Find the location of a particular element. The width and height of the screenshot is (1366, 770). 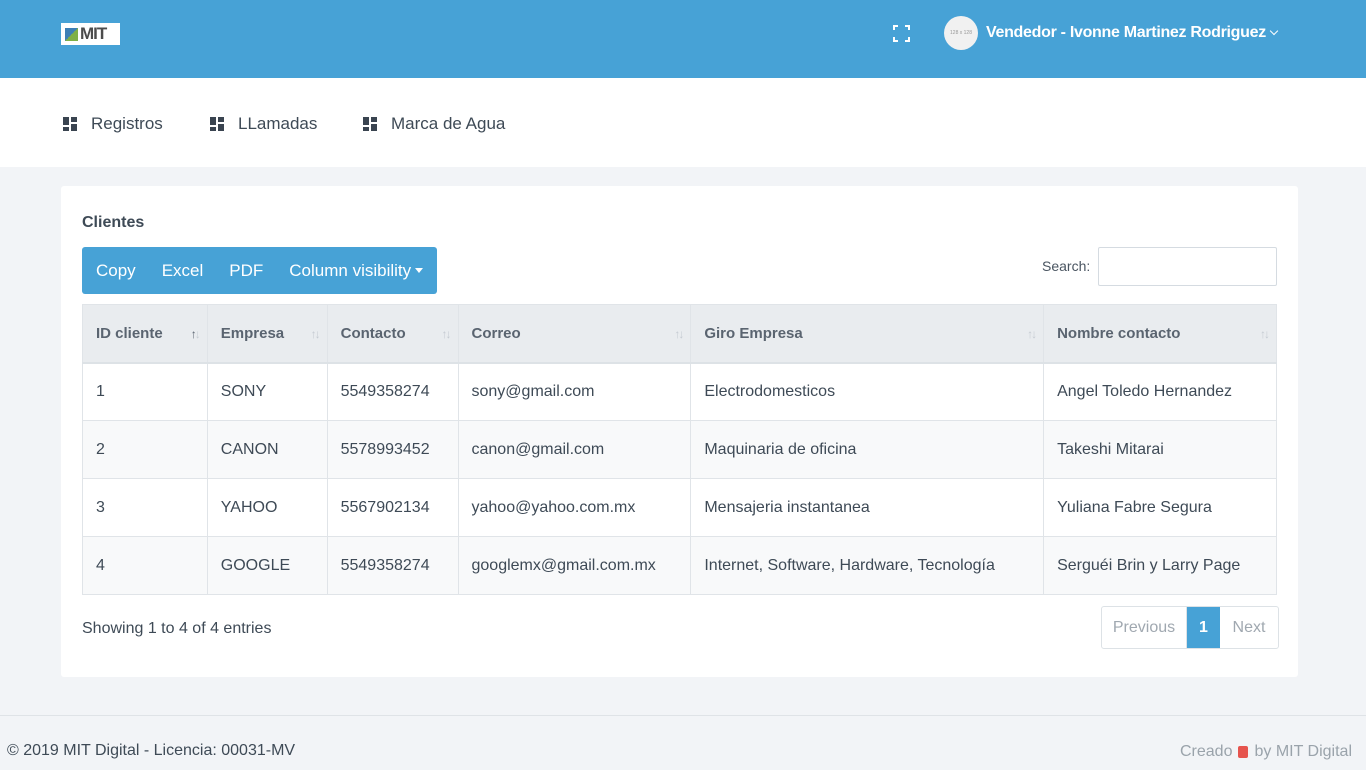

cell-nombre: Serguéi Brin y Larry Page is located at coordinates (1160, 565).